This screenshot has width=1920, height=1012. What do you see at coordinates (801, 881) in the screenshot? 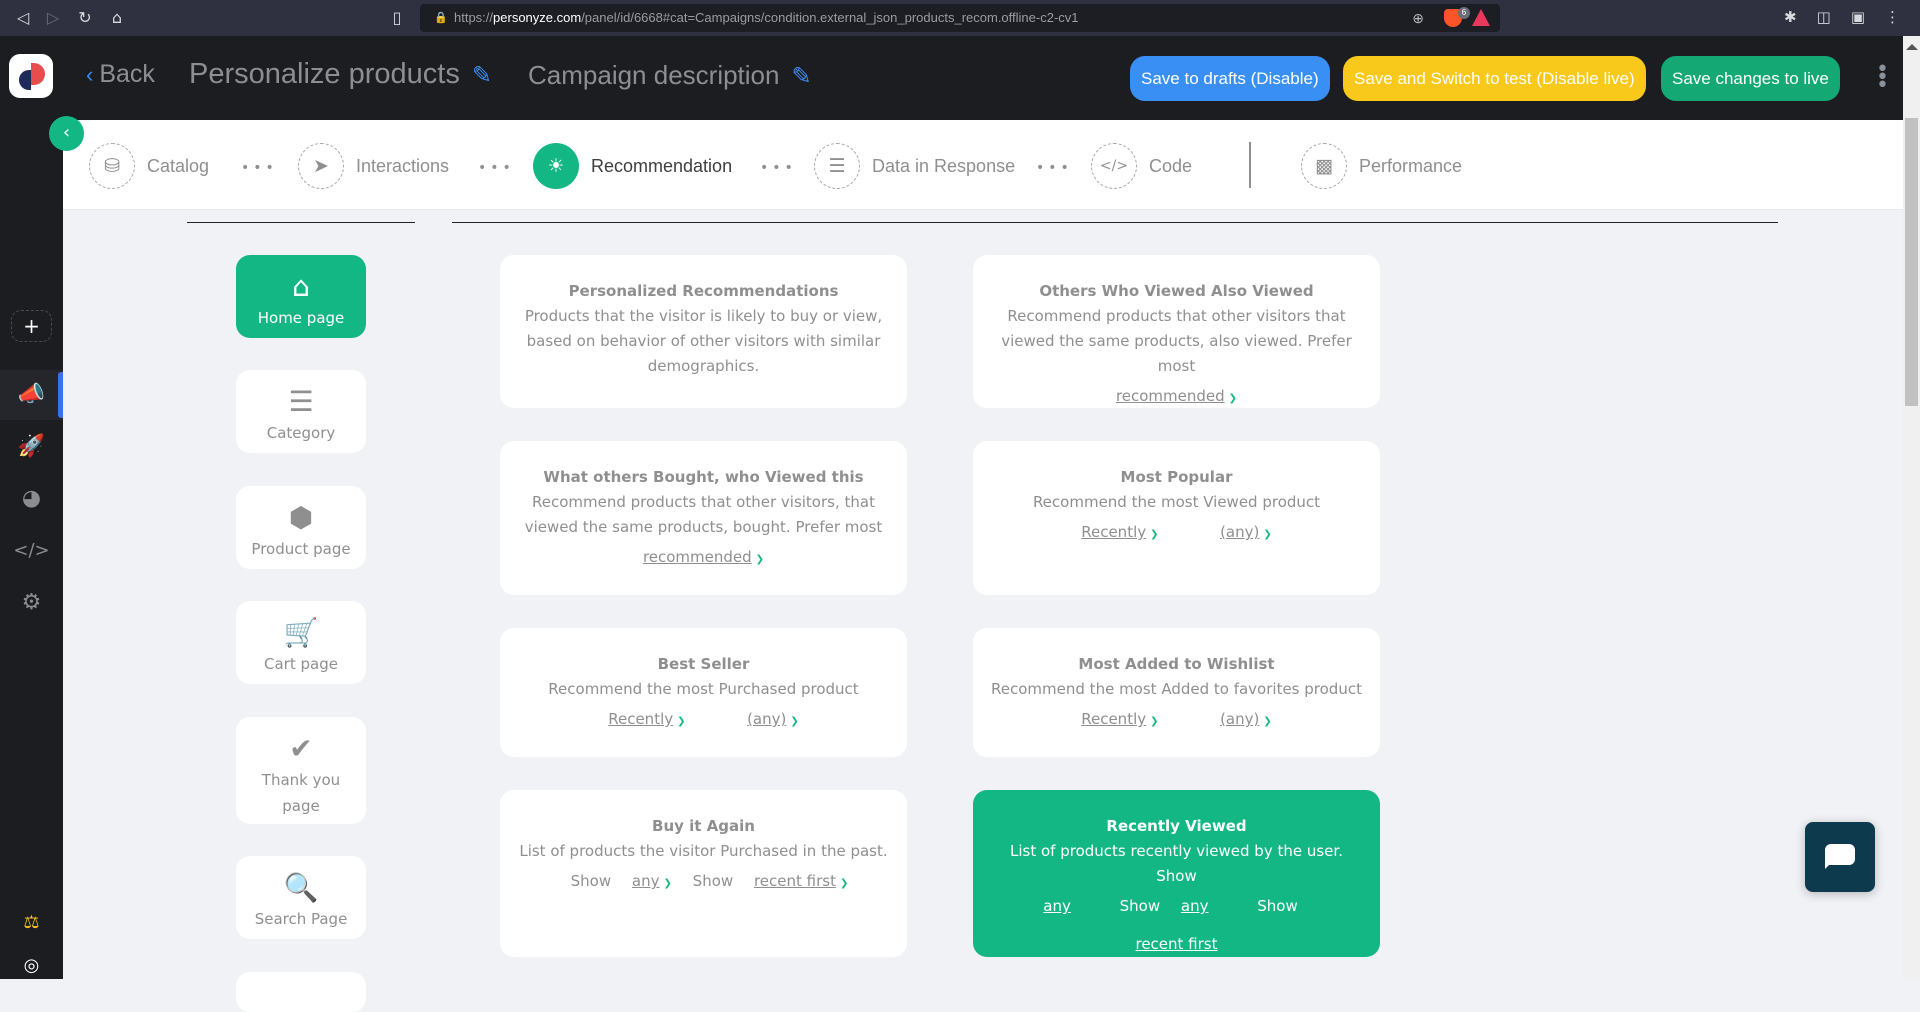
I see `sort-order-dropdown: recent first ❯` at bounding box center [801, 881].